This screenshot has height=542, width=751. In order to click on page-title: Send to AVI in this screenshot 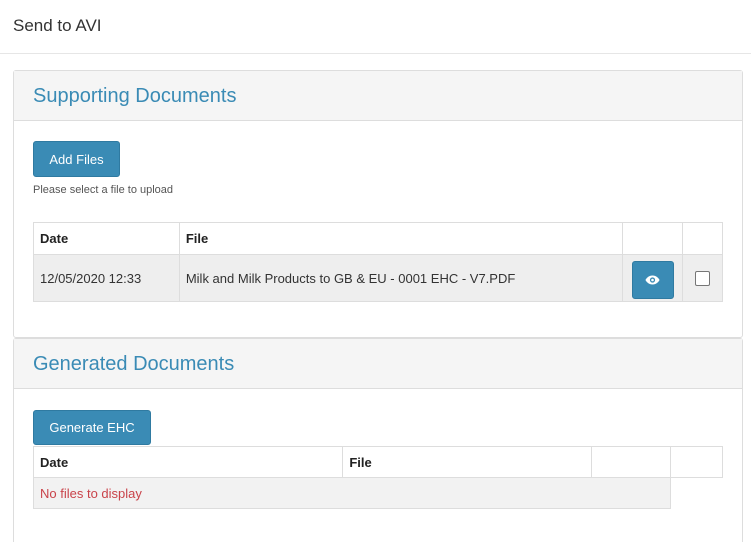, I will do `click(57, 25)`.